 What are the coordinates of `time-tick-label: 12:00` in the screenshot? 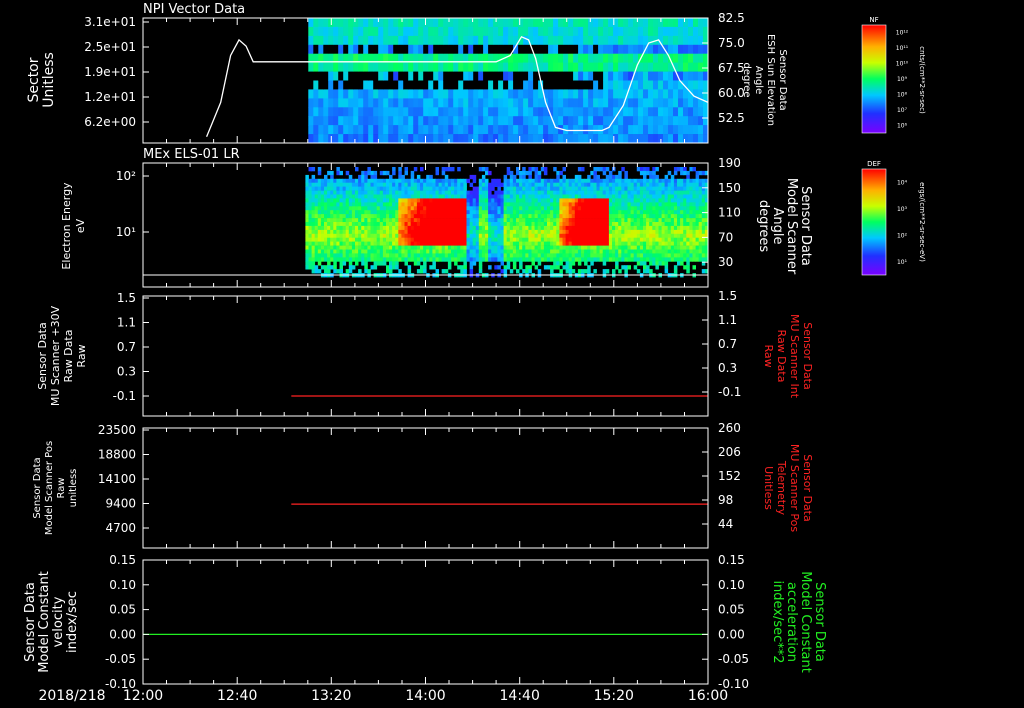 It's located at (143, 696).